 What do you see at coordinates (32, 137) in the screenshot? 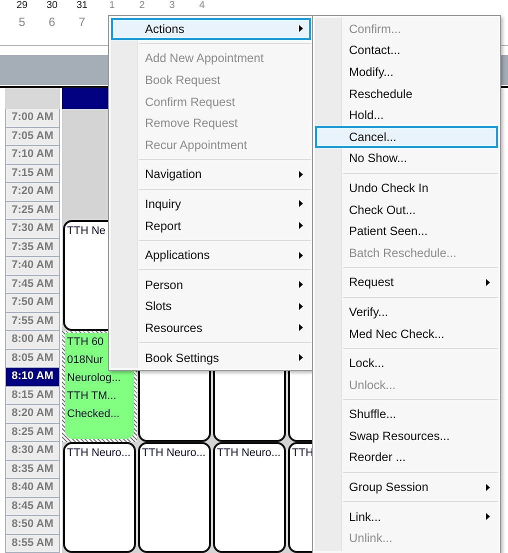
I see `time-slot: 7:05 AM` at bounding box center [32, 137].